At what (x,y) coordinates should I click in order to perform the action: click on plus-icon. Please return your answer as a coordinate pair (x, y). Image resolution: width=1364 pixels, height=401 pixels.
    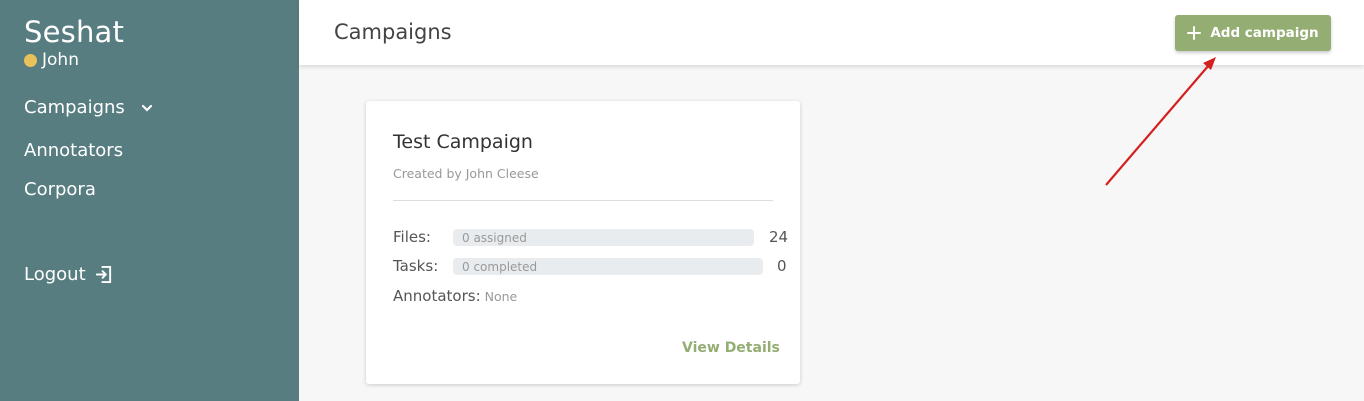
    Looking at the image, I should click on (1194, 33).